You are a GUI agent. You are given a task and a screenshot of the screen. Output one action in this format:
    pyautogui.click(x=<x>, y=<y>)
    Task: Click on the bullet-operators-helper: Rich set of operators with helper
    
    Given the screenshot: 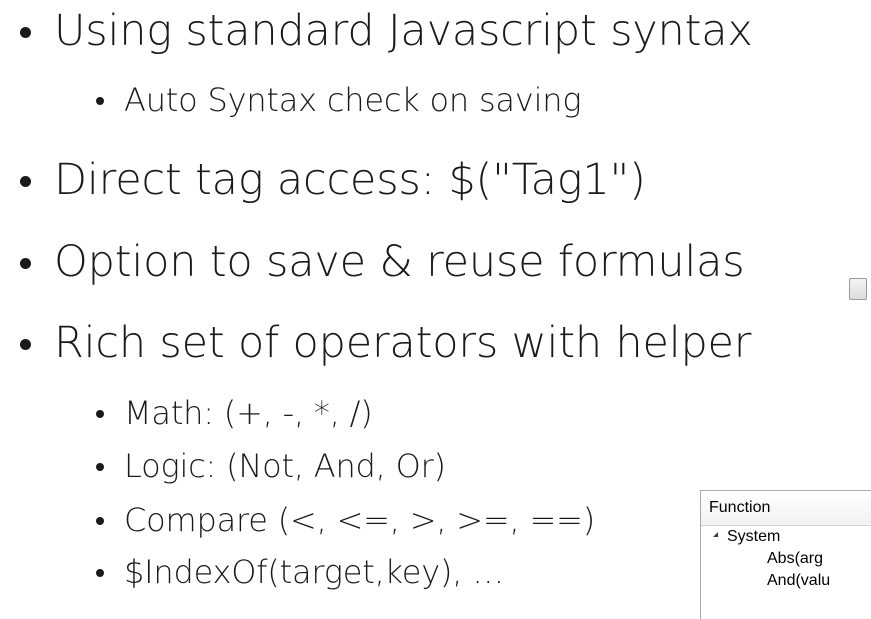 What is the action you would take?
    pyautogui.click(x=386, y=343)
    